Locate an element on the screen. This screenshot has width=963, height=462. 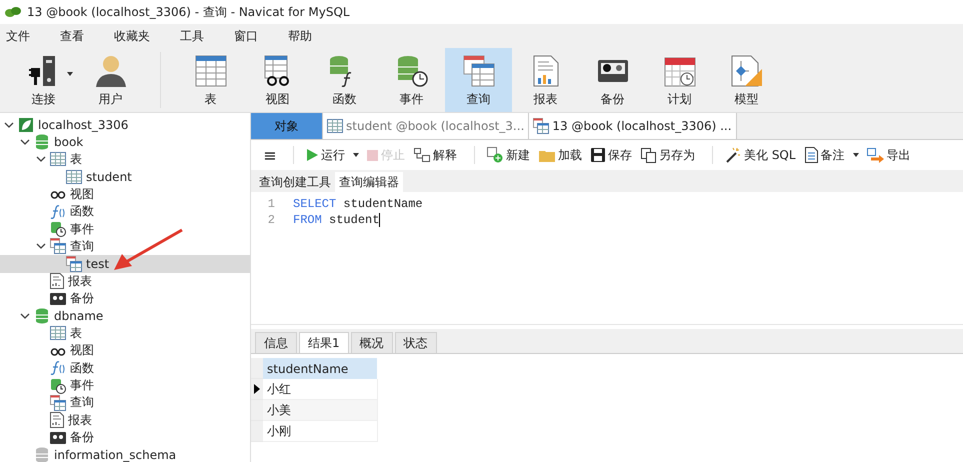
magic-wand-icon is located at coordinates (733, 155).